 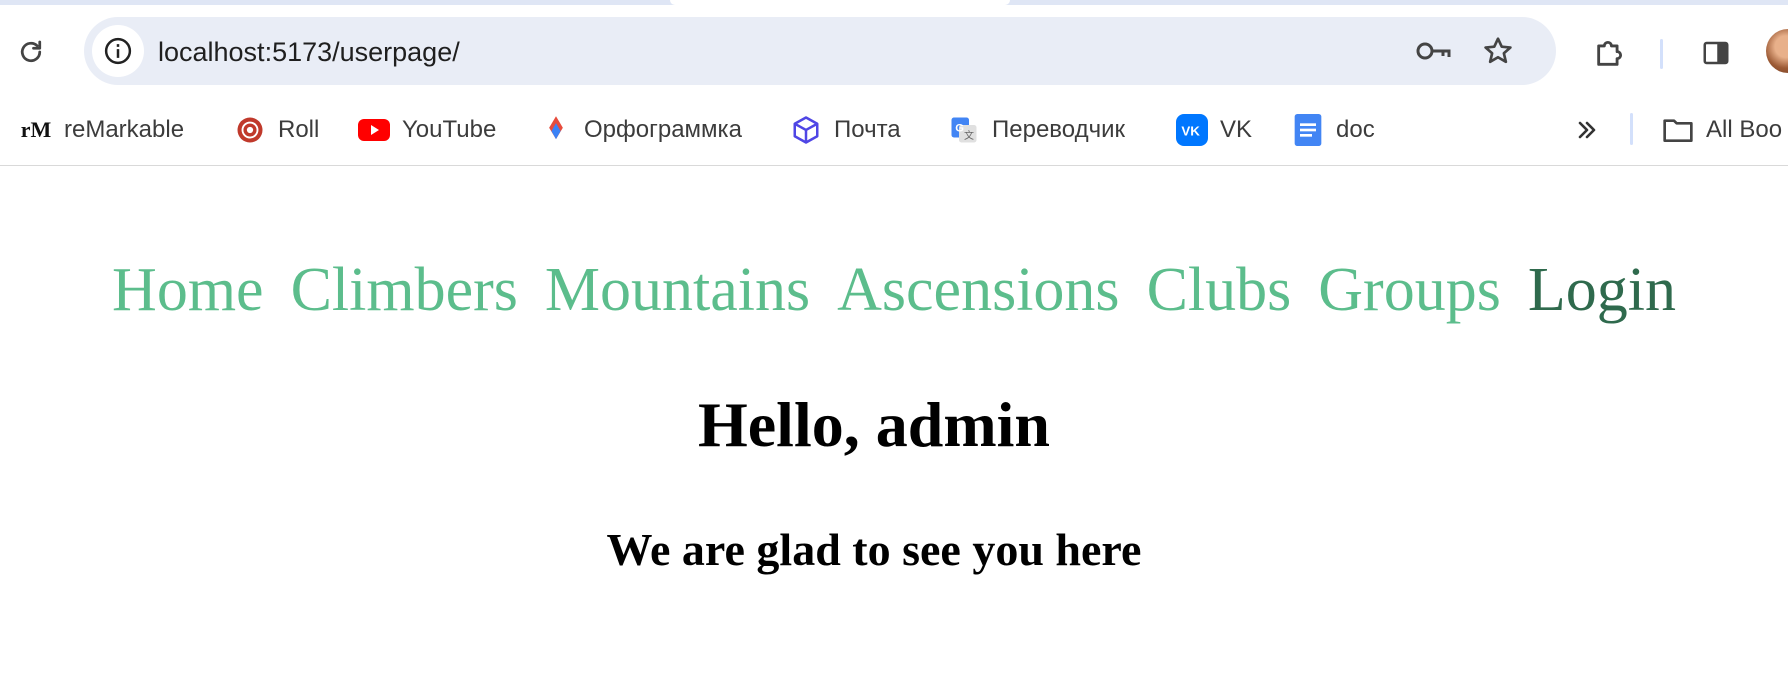 I want to click on bookmark-star-button, so click(x=1498, y=51).